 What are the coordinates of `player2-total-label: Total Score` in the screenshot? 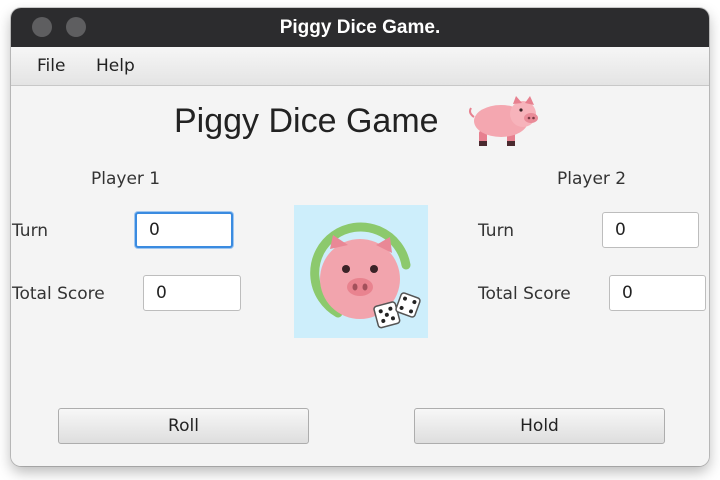 It's located at (524, 294).